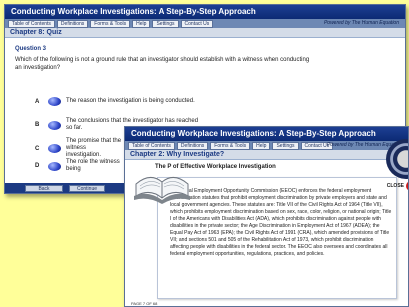 The image size is (409, 307). Describe the element at coordinates (162, 190) in the screenshot. I see `open-book-icon` at that location.